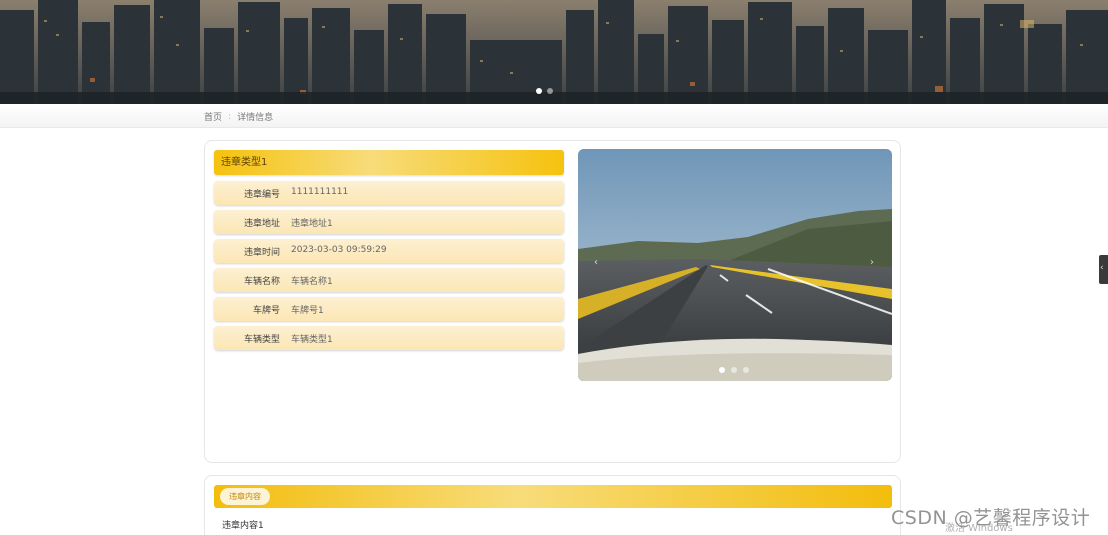 The height and width of the screenshot is (535, 1108). I want to click on info-row-plate-number: 车牌号 车牌号1, so click(389, 309).